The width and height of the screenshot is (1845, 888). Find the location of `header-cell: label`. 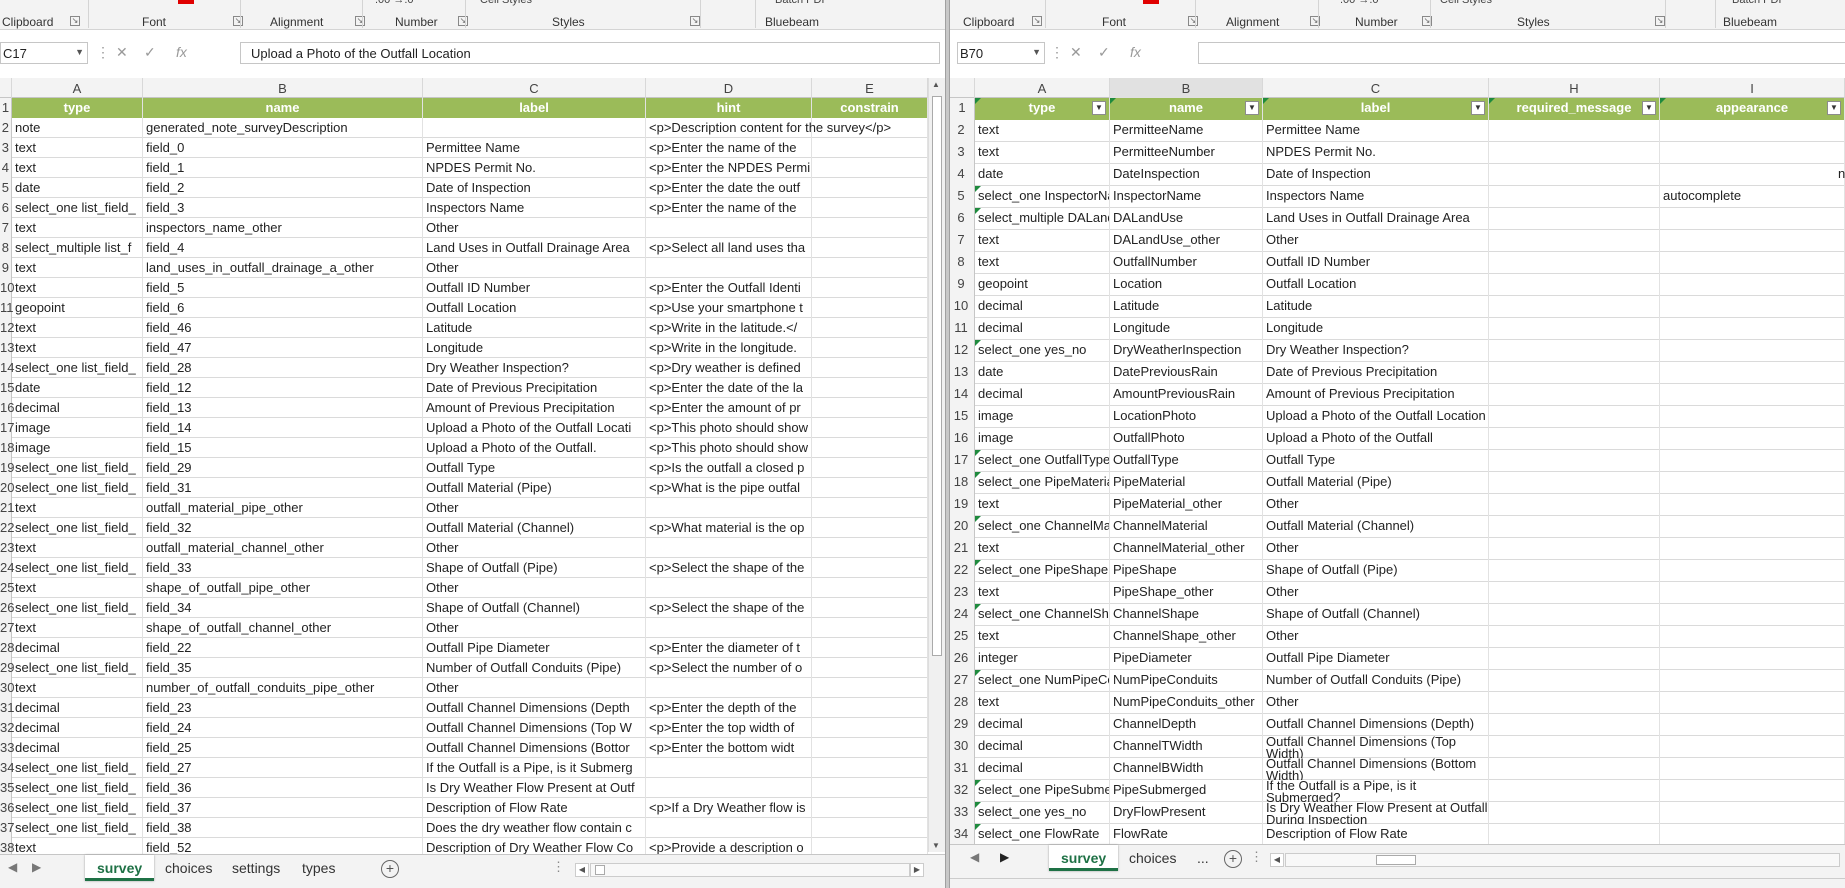

header-cell: label is located at coordinates (534, 108).